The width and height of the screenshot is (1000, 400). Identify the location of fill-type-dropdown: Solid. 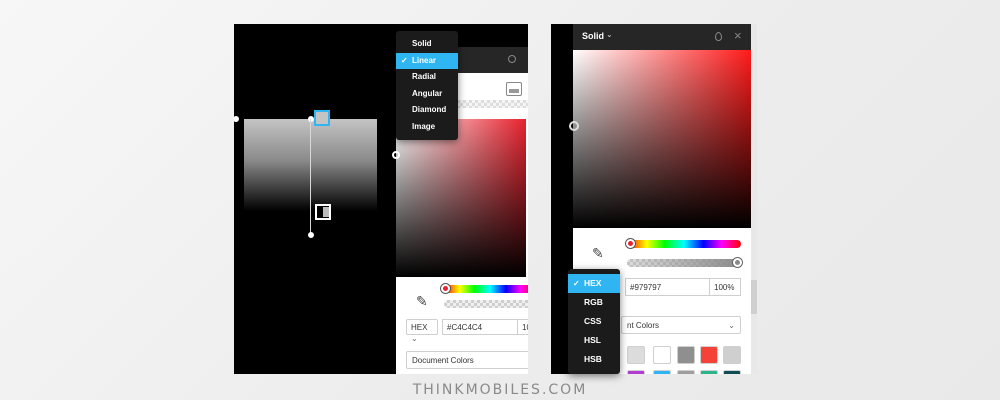
(593, 36).